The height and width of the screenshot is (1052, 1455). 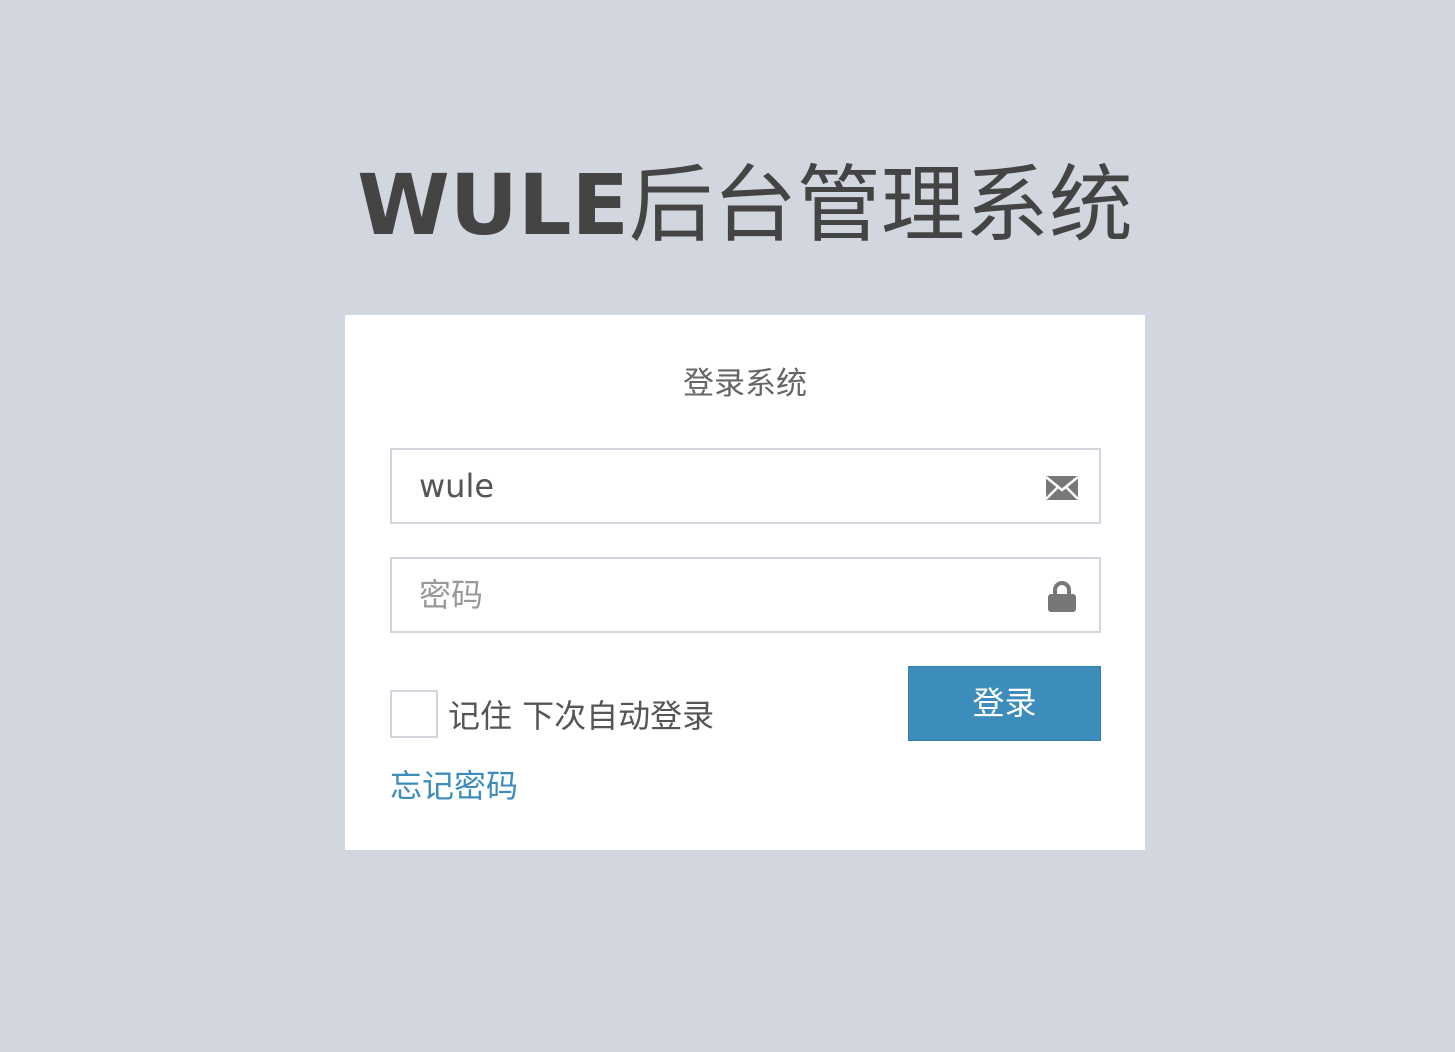 I want to click on forgot-password-link: 忘记密码, so click(x=454, y=786).